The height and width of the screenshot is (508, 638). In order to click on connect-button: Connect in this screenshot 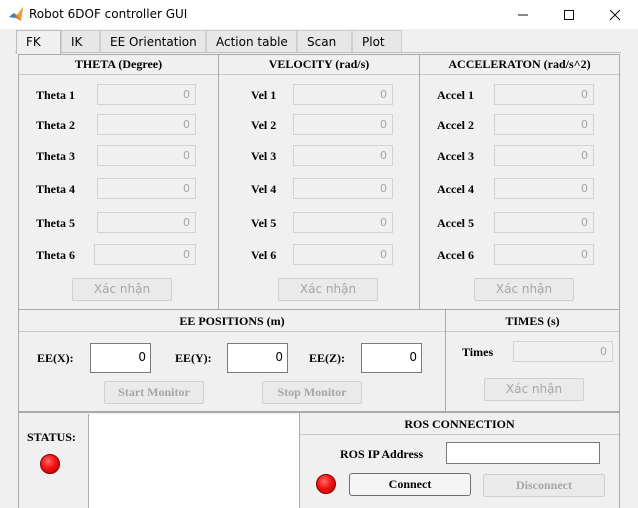, I will do `click(410, 484)`.